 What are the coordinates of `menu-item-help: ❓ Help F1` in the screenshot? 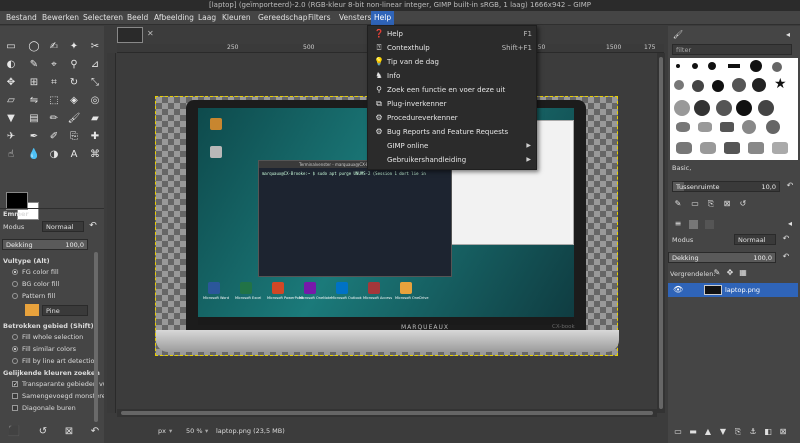 It's located at (453, 34).